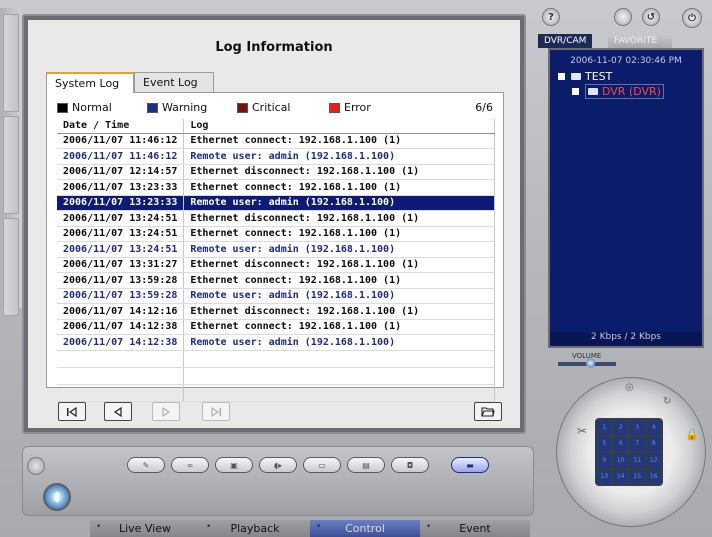 The width and height of the screenshot is (712, 537). I want to click on channel-button: 7, so click(637, 443).